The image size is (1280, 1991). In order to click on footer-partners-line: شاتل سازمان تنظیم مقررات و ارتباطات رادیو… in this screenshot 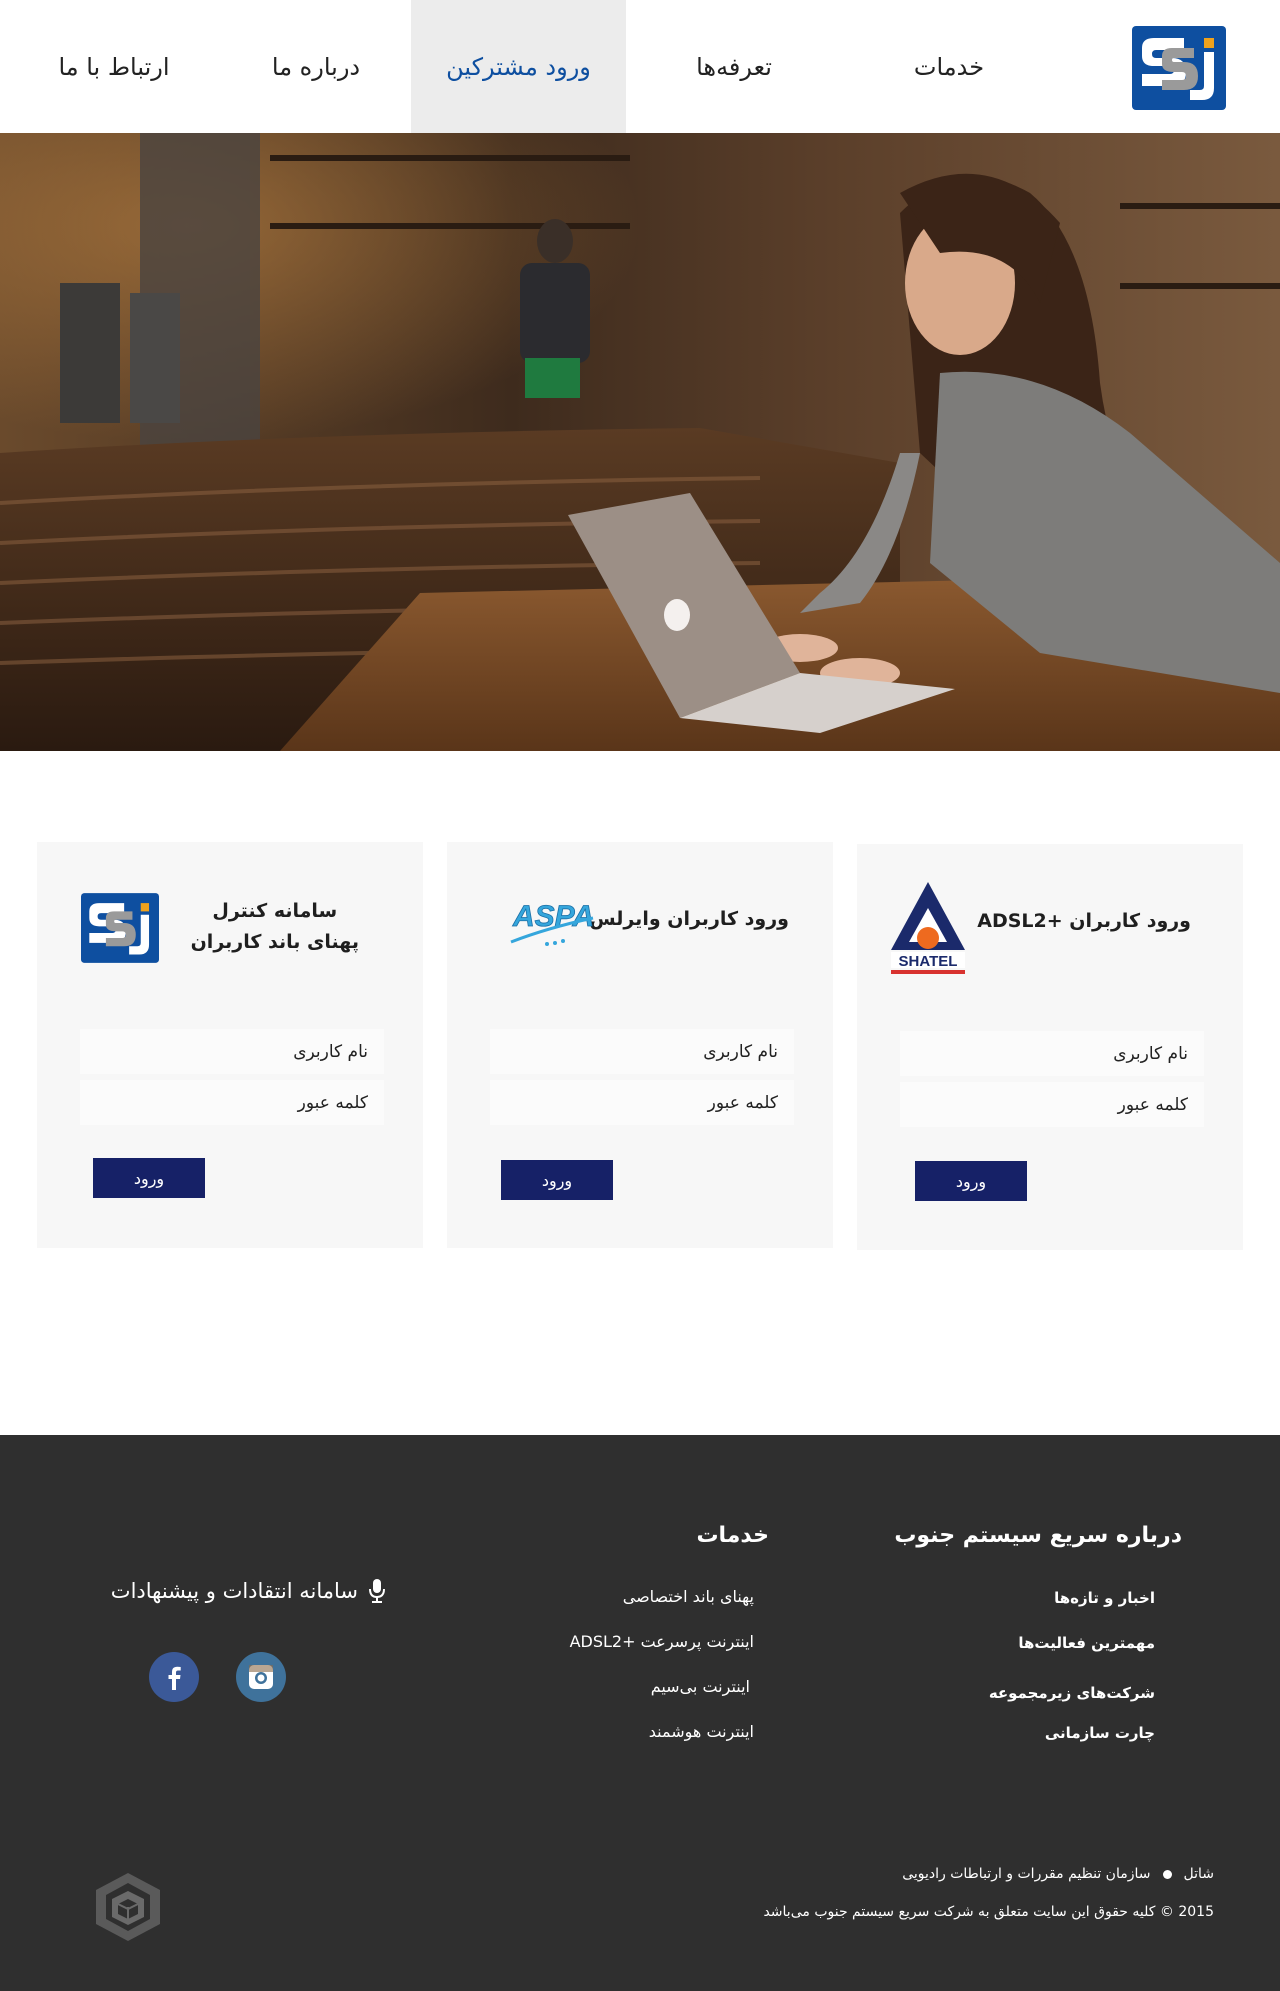, I will do `click(1058, 1874)`.